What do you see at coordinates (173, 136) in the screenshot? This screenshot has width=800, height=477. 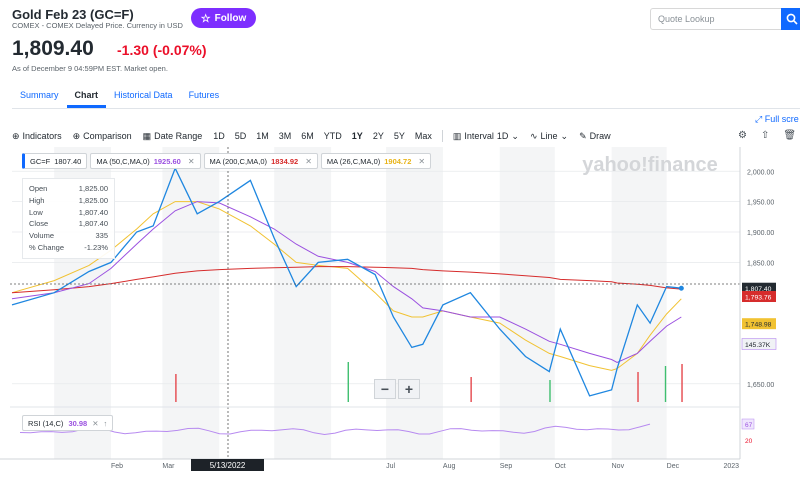 I see `date-range-button: ▦ Date Range` at bounding box center [173, 136].